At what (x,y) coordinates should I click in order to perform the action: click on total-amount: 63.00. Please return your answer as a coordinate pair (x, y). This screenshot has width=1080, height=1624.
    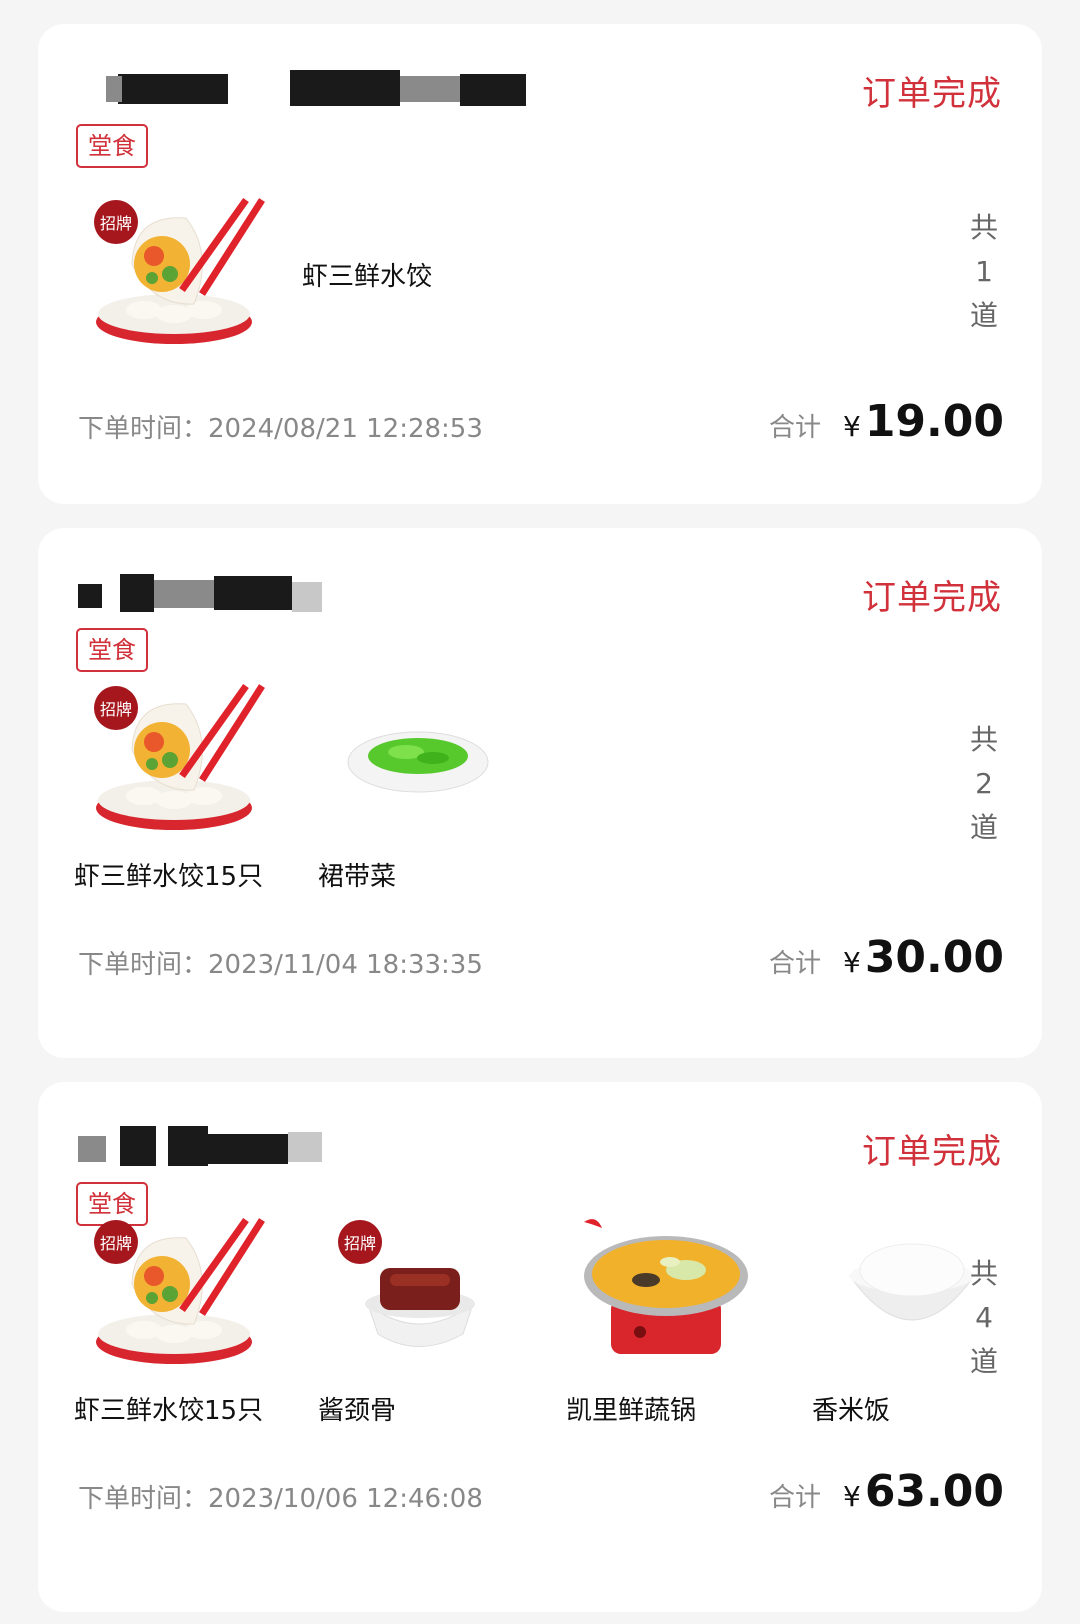
    Looking at the image, I should click on (934, 1491).